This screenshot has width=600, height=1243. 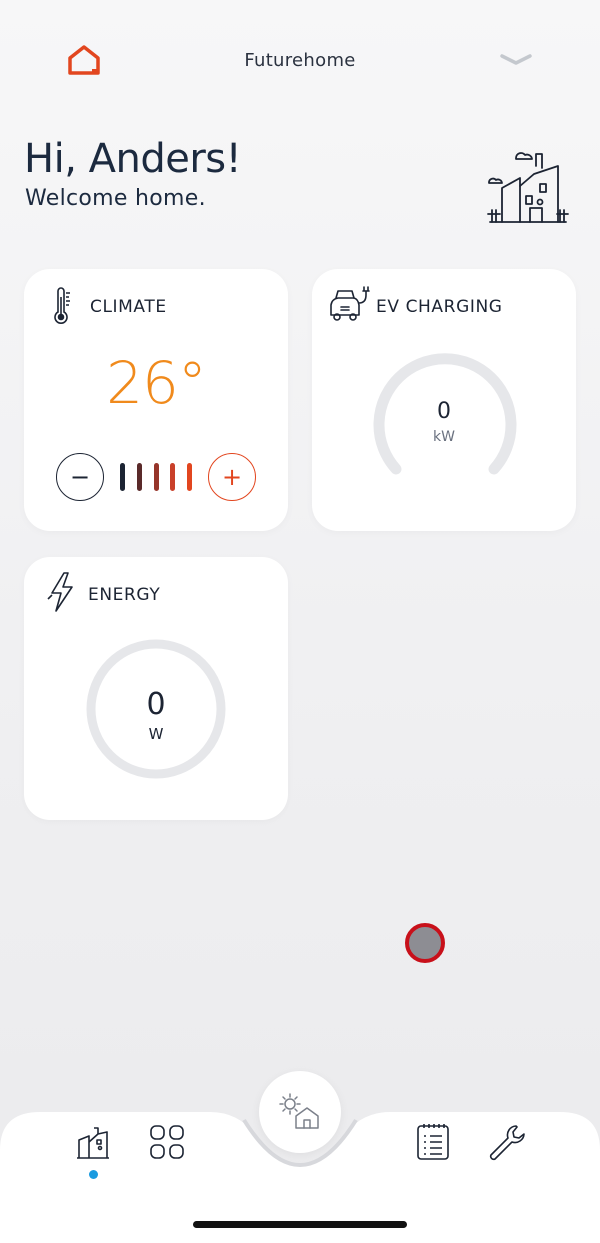 I want to click on house-icon, so click(x=93, y=1143).